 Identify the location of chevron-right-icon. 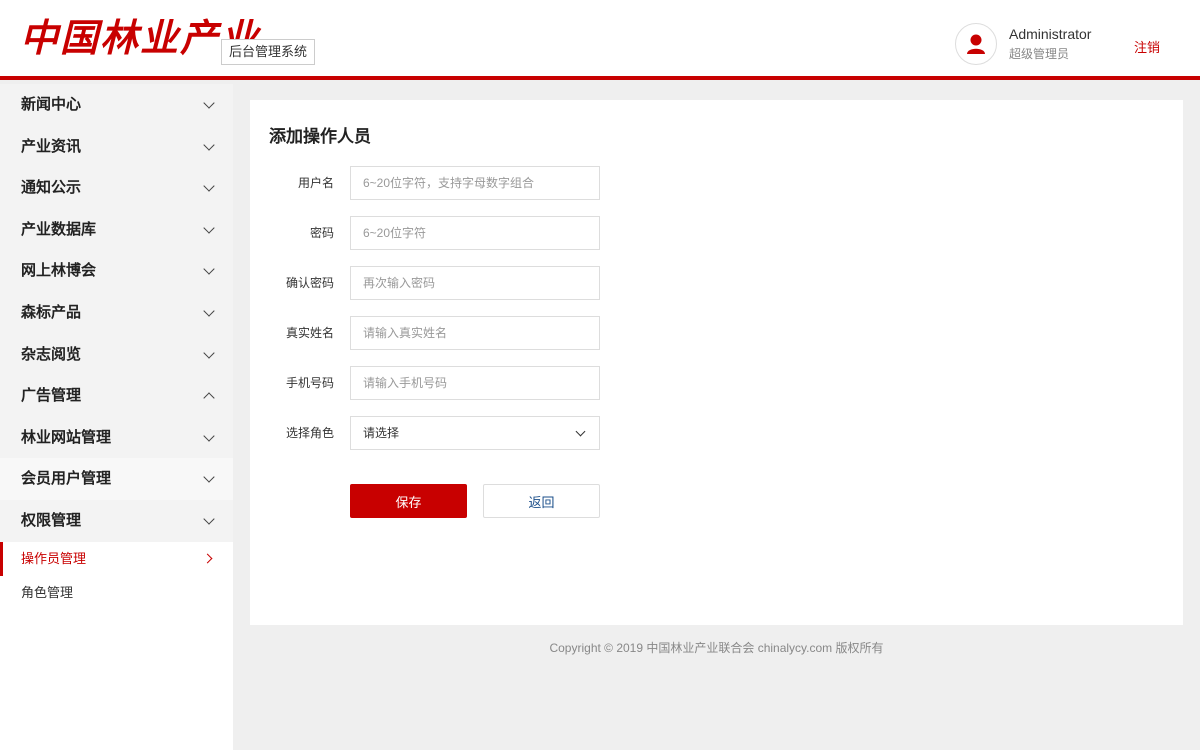
(207, 558).